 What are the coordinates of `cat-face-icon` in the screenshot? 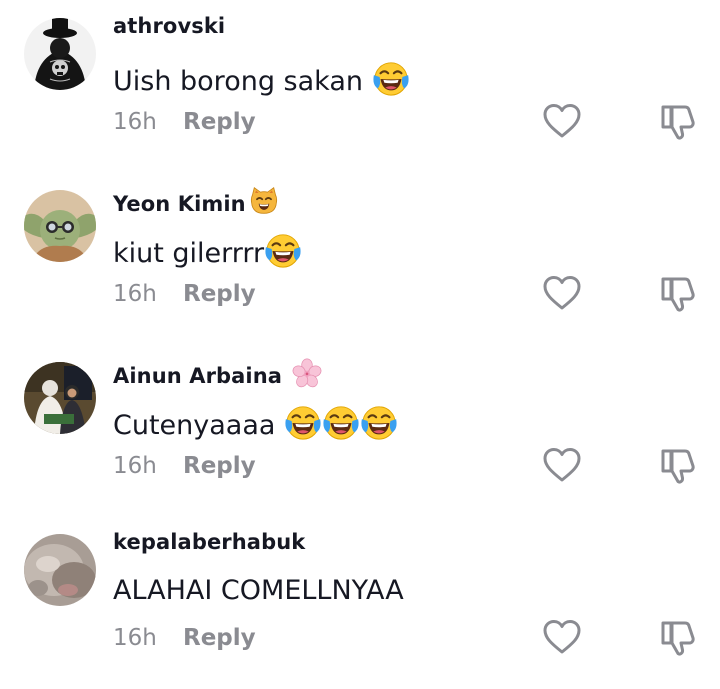 It's located at (264, 203).